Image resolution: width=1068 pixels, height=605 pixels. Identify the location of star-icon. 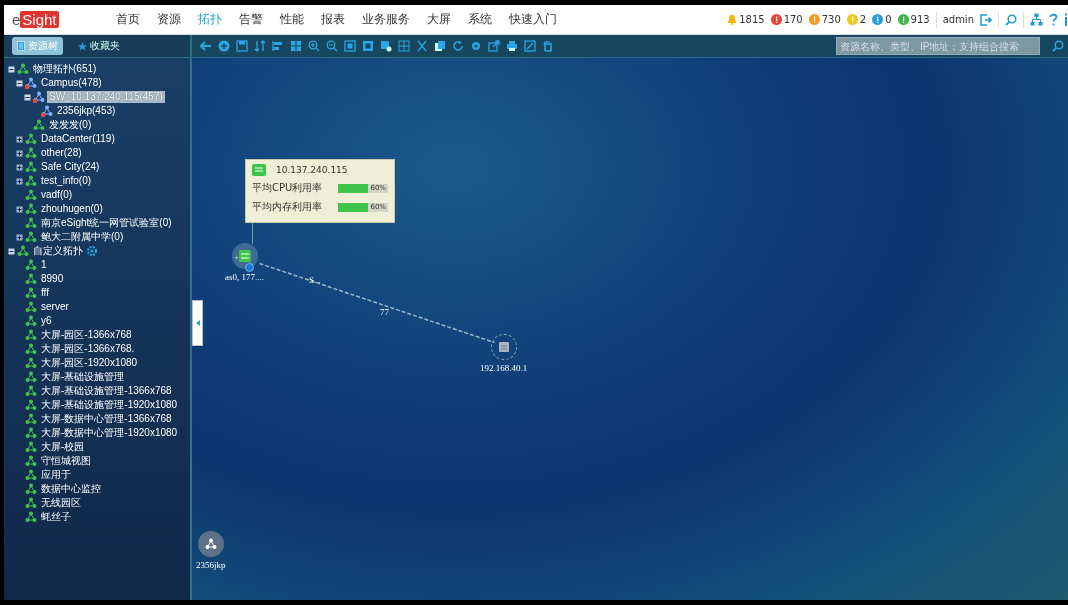
(82, 46).